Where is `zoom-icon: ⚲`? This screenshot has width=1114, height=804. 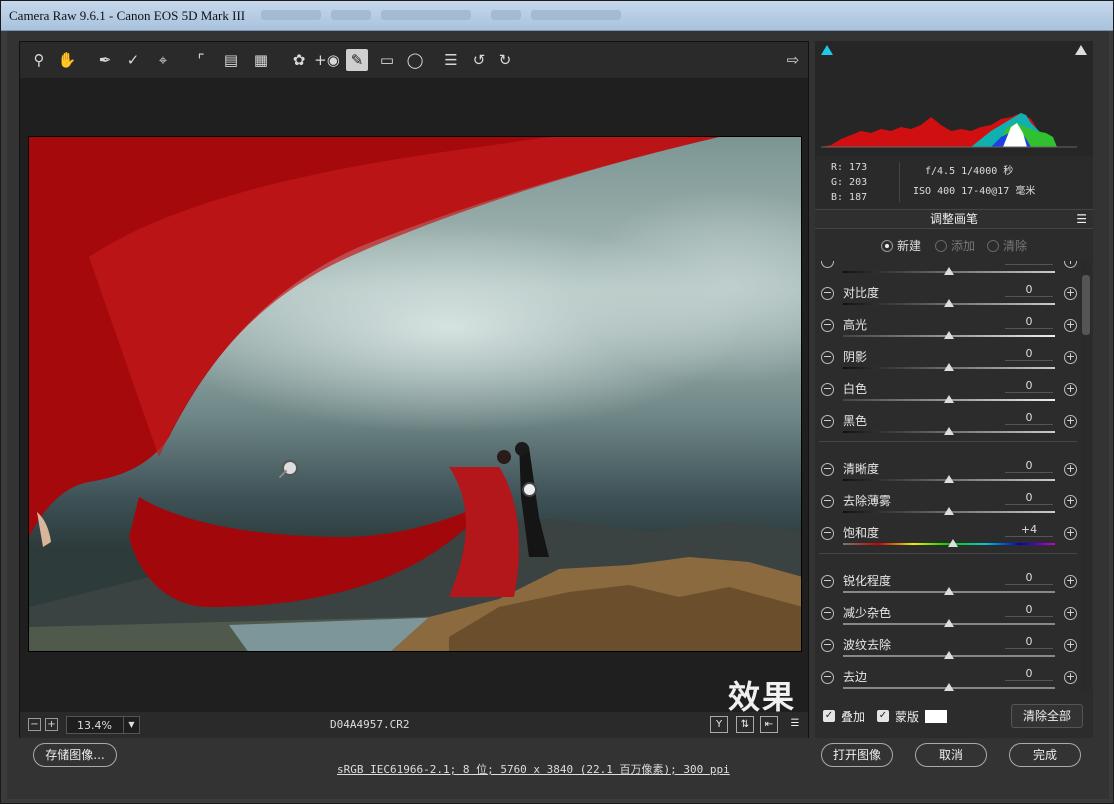 zoom-icon: ⚲ is located at coordinates (39, 60).